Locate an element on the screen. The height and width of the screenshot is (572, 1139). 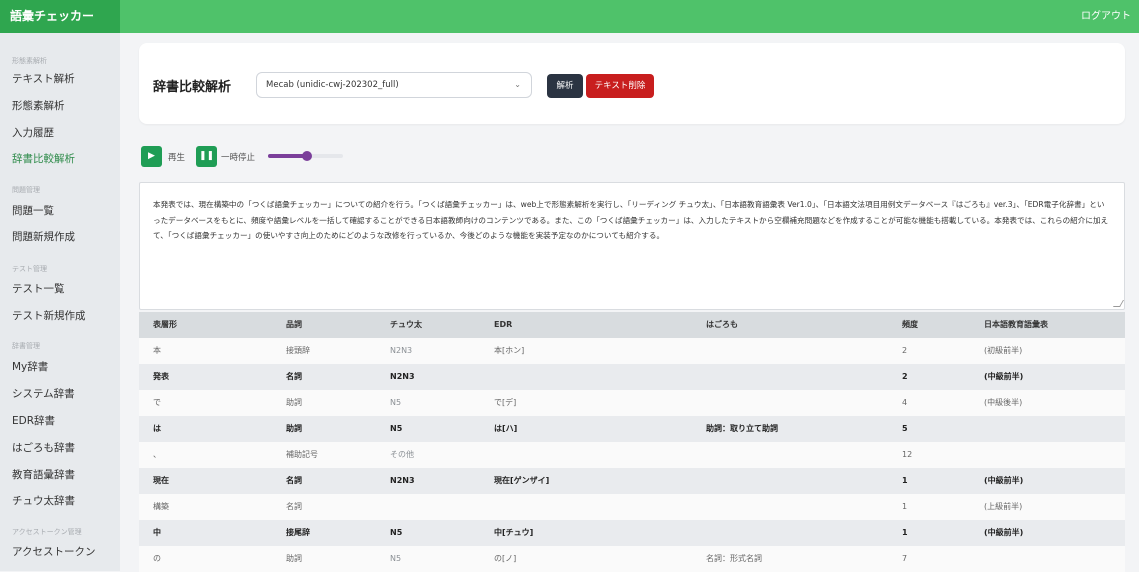
cell-edu-vocab: (上級前半) is located at coordinates (1003, 506).